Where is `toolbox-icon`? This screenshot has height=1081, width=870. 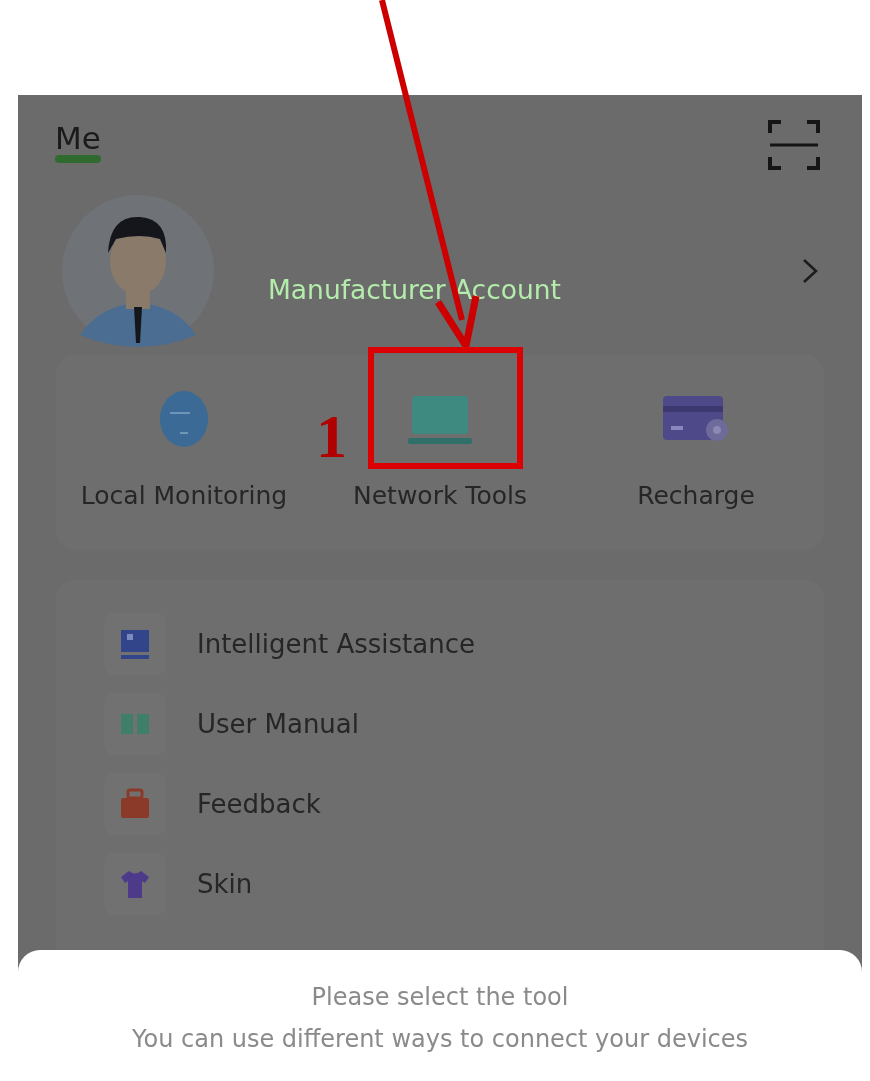
toolbox-icon is located at coordinates (135, 804).